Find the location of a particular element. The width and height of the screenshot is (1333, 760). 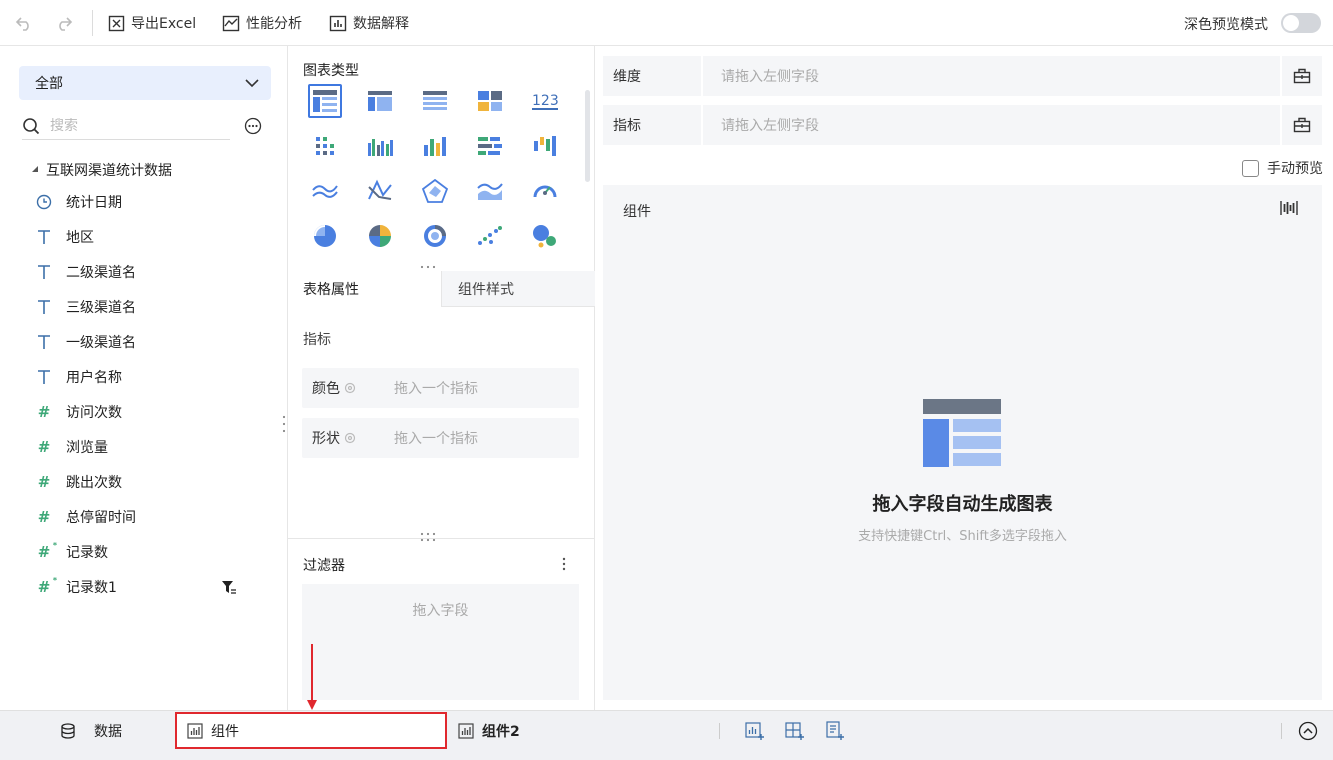

more-options-icon is located at coordinates (253, 126).